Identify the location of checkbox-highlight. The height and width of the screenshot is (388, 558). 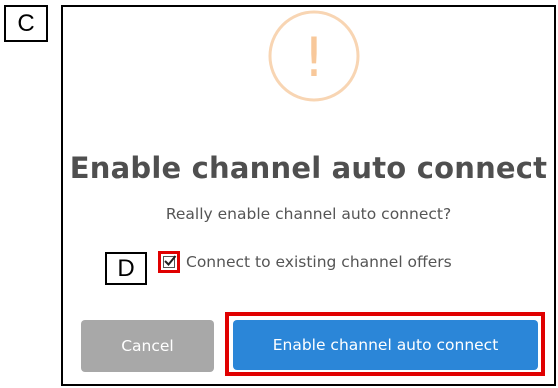
(169, 262).